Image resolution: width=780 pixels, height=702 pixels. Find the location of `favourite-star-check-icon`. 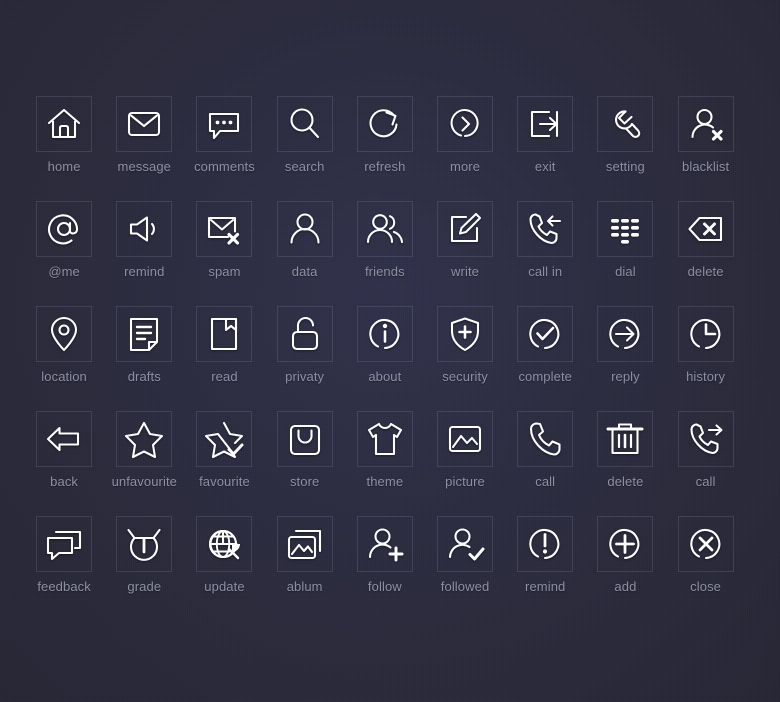

favourite-star-check-icon is located at coordinates (224, 439).